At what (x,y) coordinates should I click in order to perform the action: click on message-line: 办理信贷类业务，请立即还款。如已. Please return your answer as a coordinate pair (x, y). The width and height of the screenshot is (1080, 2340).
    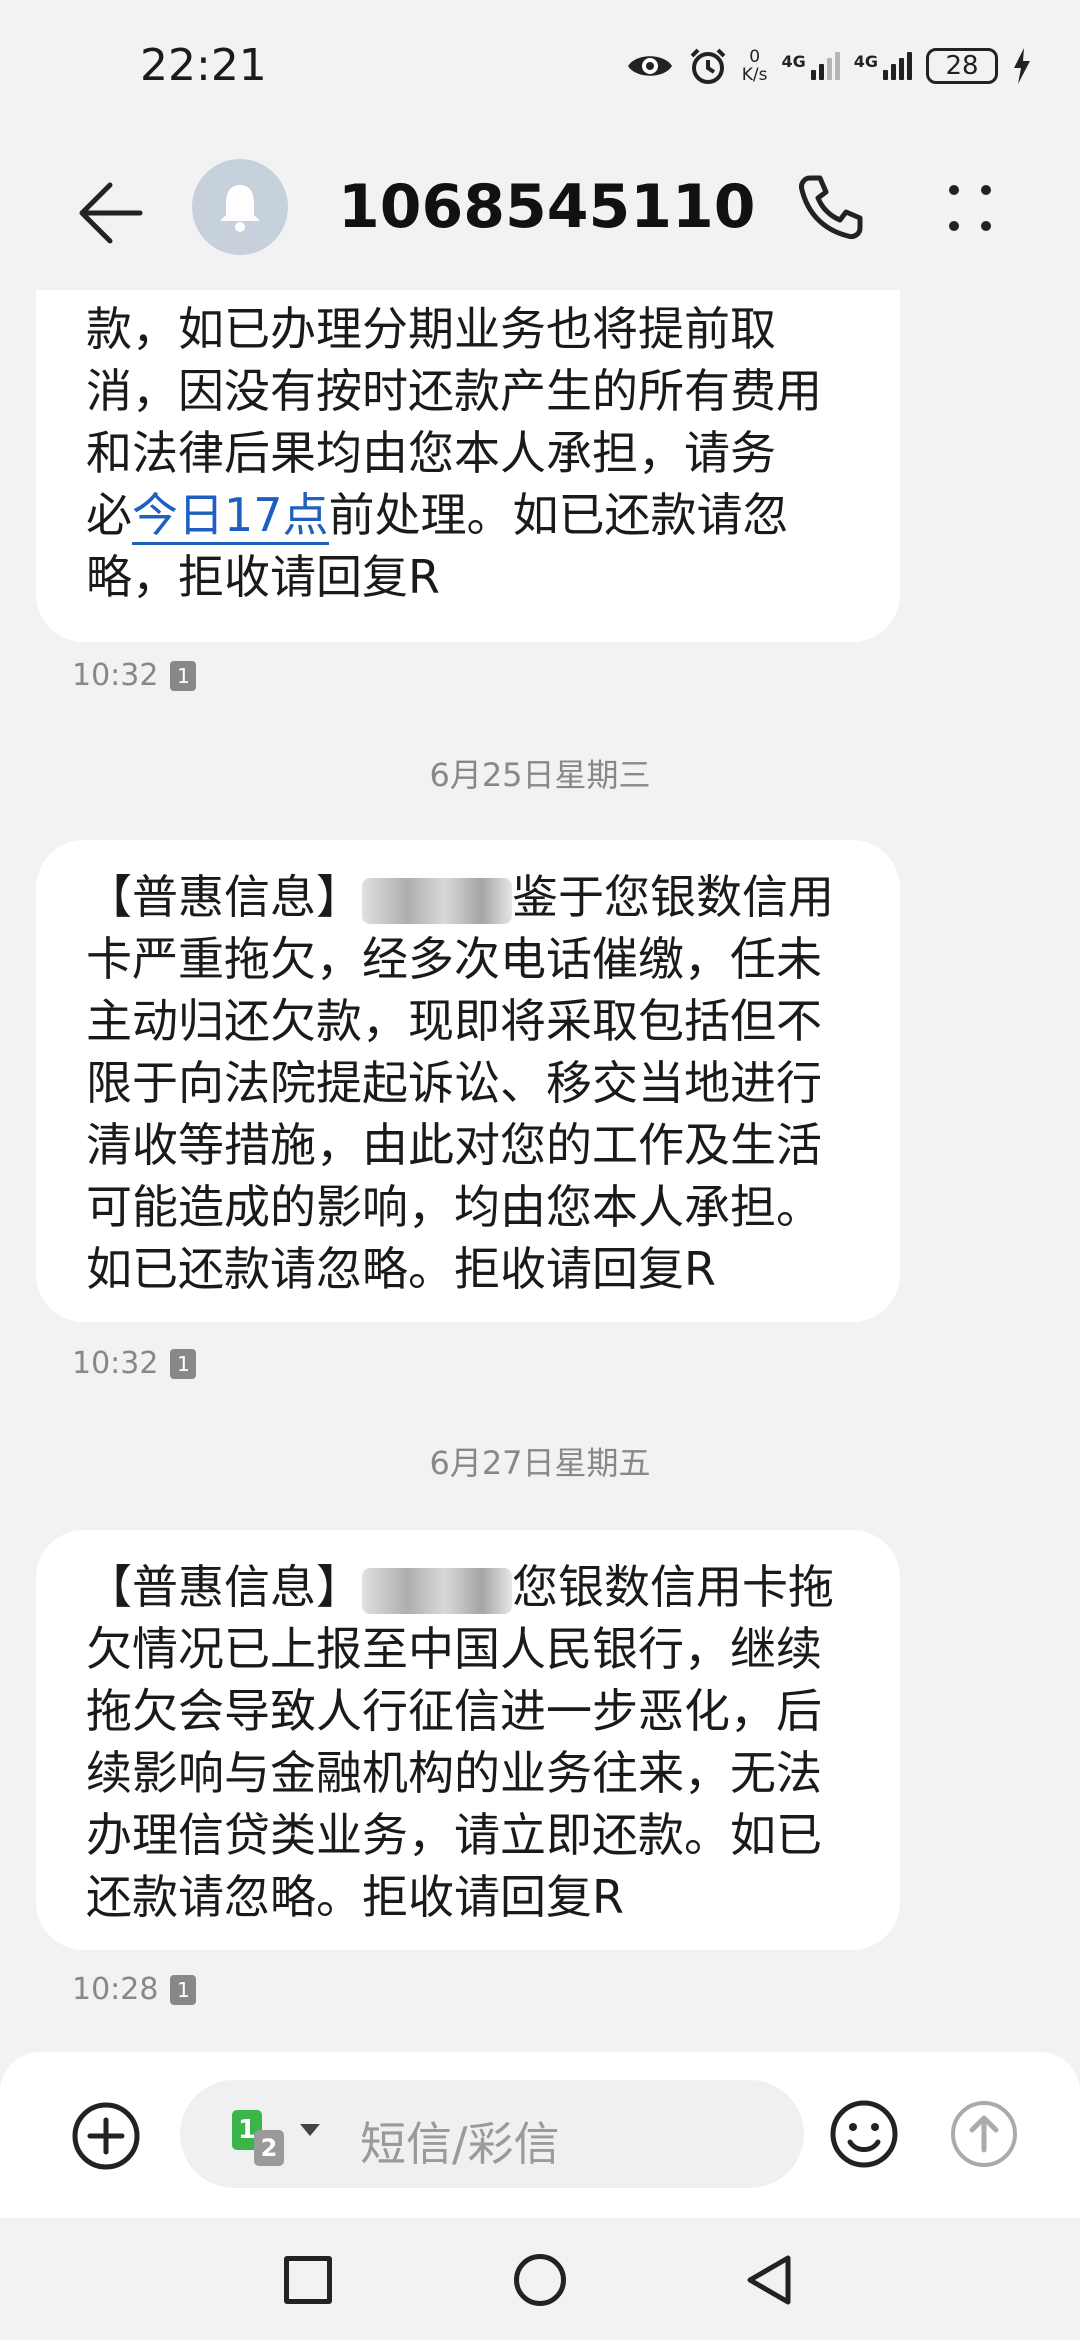
    Looking at the image, I should click on (454, 1835).